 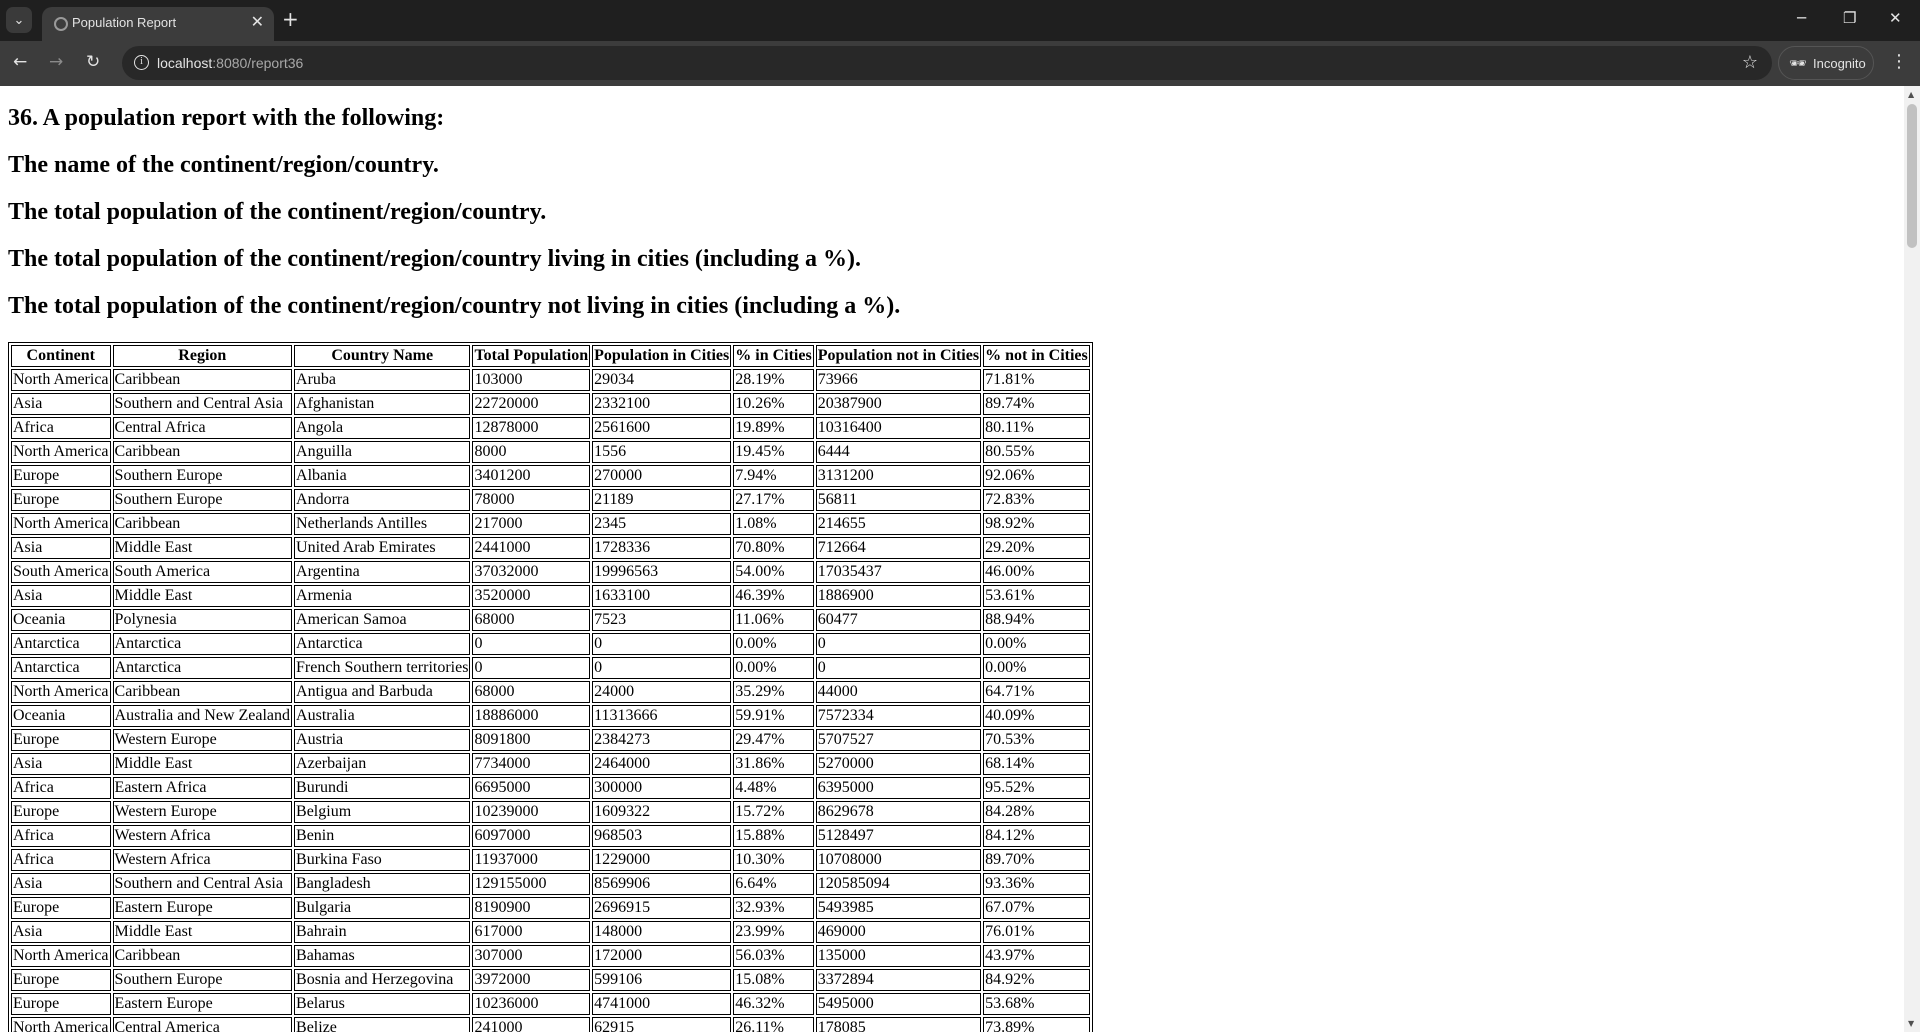 I want to click on close-window-icon: ✕, so click(x=1895, y=18).